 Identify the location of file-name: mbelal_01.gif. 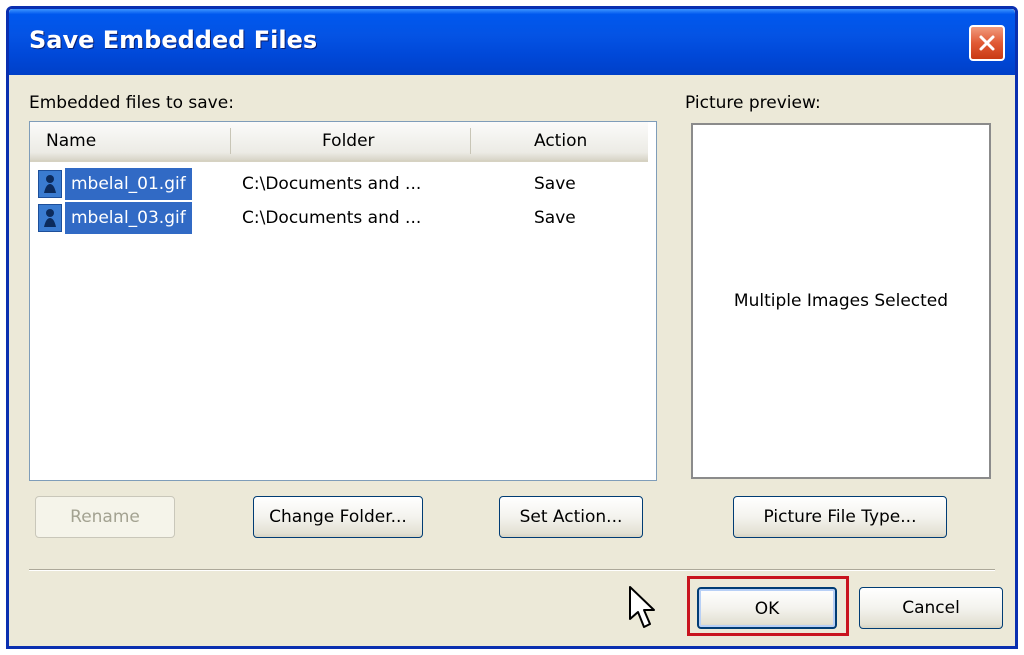
(128, 184).